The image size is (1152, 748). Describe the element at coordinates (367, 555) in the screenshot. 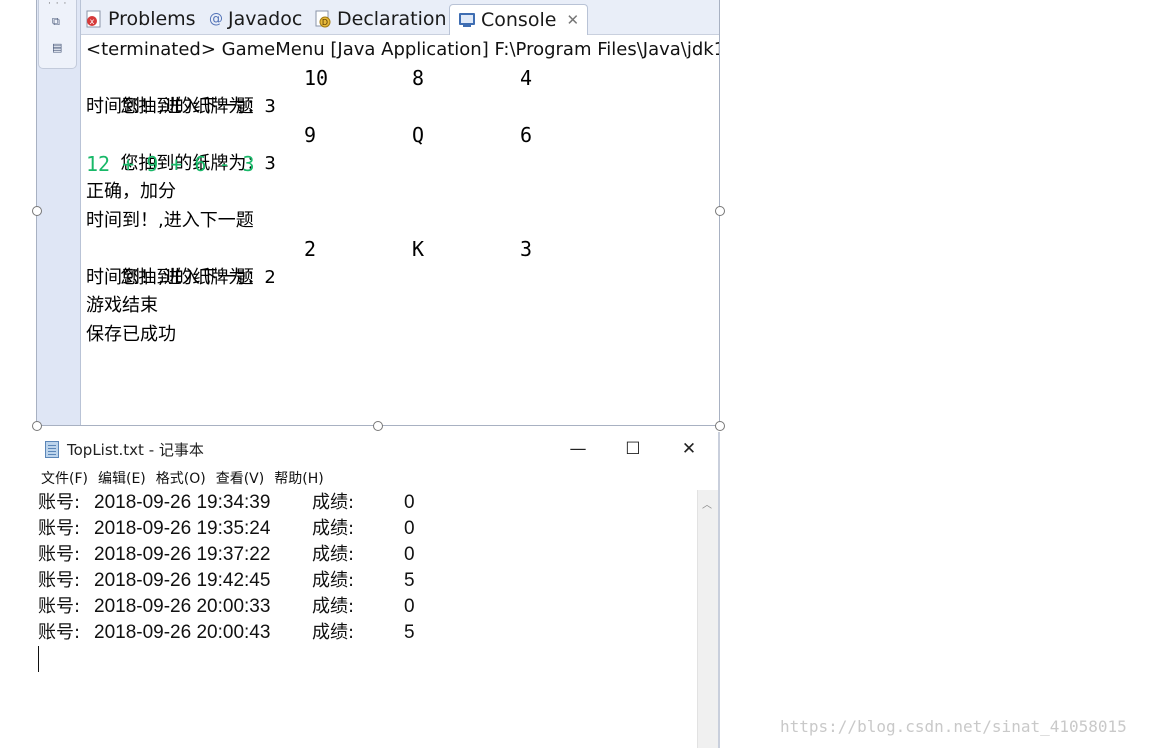

I see `list-item: 账号: 2018-09-26 19:37:22 成绩: 0` at that location.